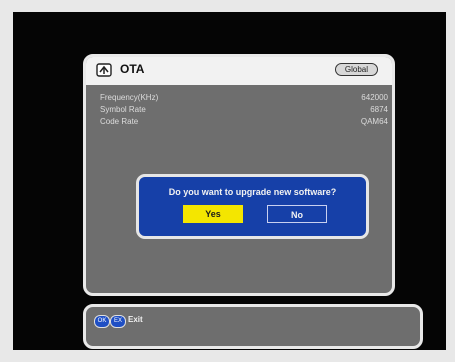 This screenshot has width=455, height=362. Describe the element at coordinates (118, 321) in the screenshot. I see `exit-key-icon: EX` at that location.